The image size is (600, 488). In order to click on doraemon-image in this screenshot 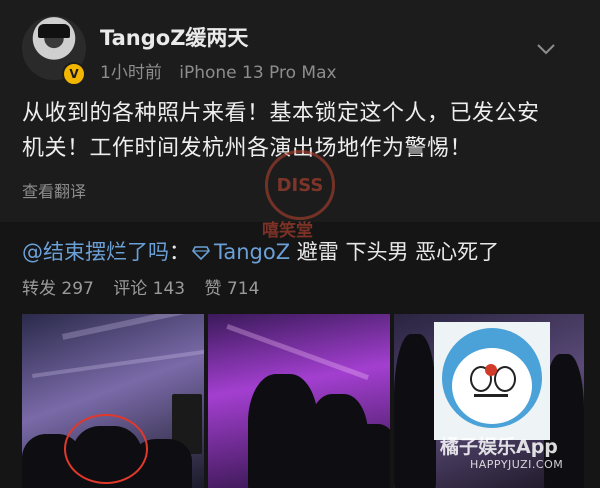, I will do `click(492, 381)`.